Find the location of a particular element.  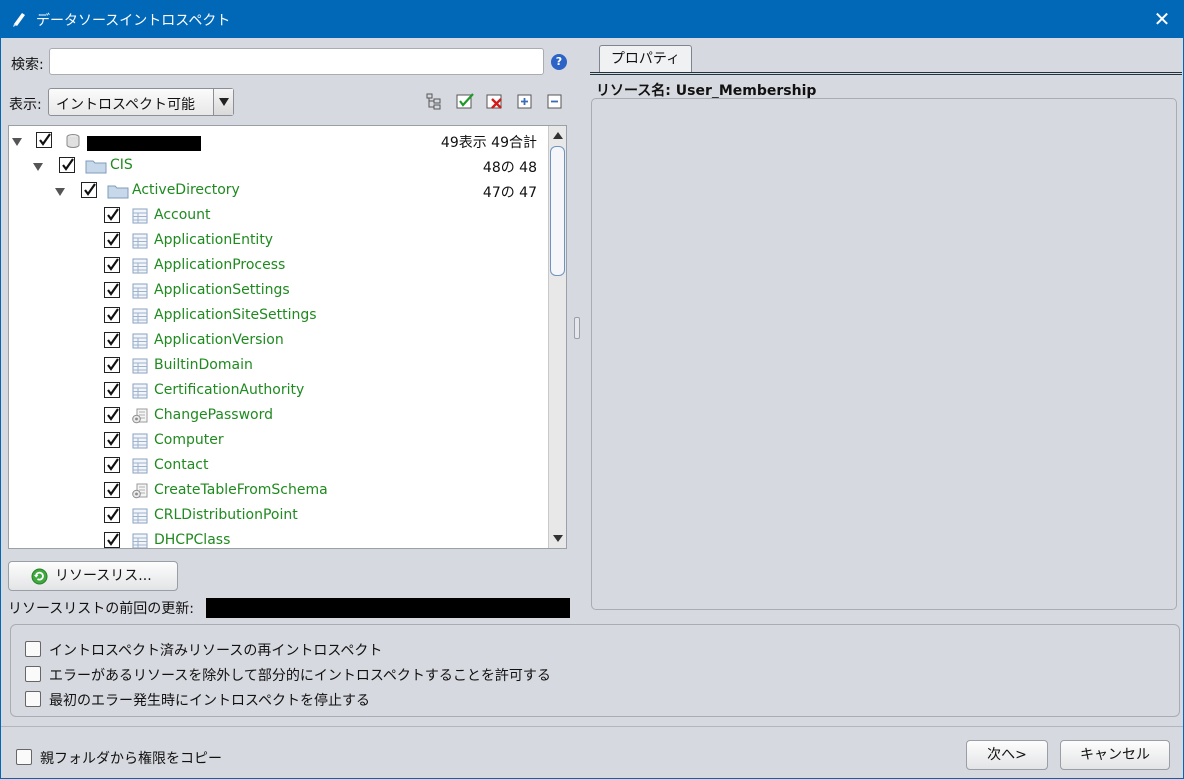

folder-icon is located at coordinates (118, 192).